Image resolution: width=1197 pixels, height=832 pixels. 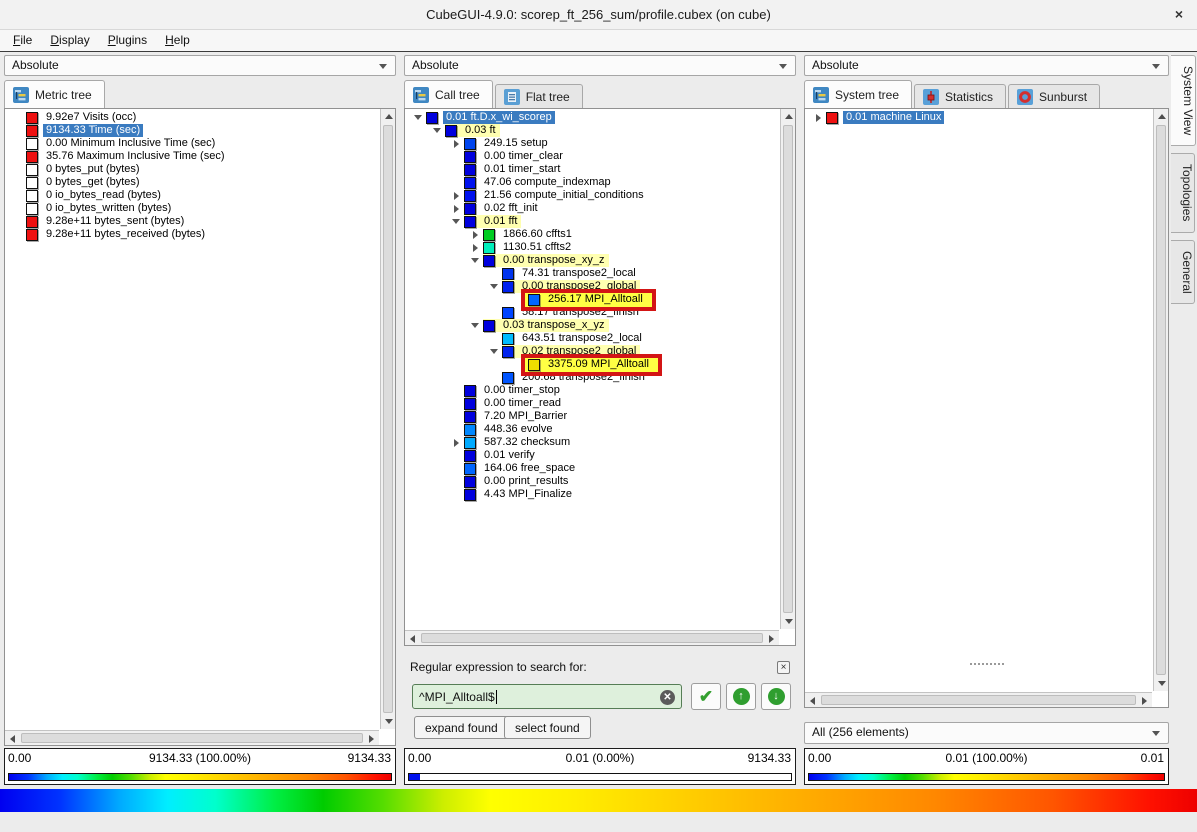 What do you see at coordinates (103, 195) in the screenshot?
I see `node-label: 0 io_bytes_read (bytes)` at bounding box center [103, 195].